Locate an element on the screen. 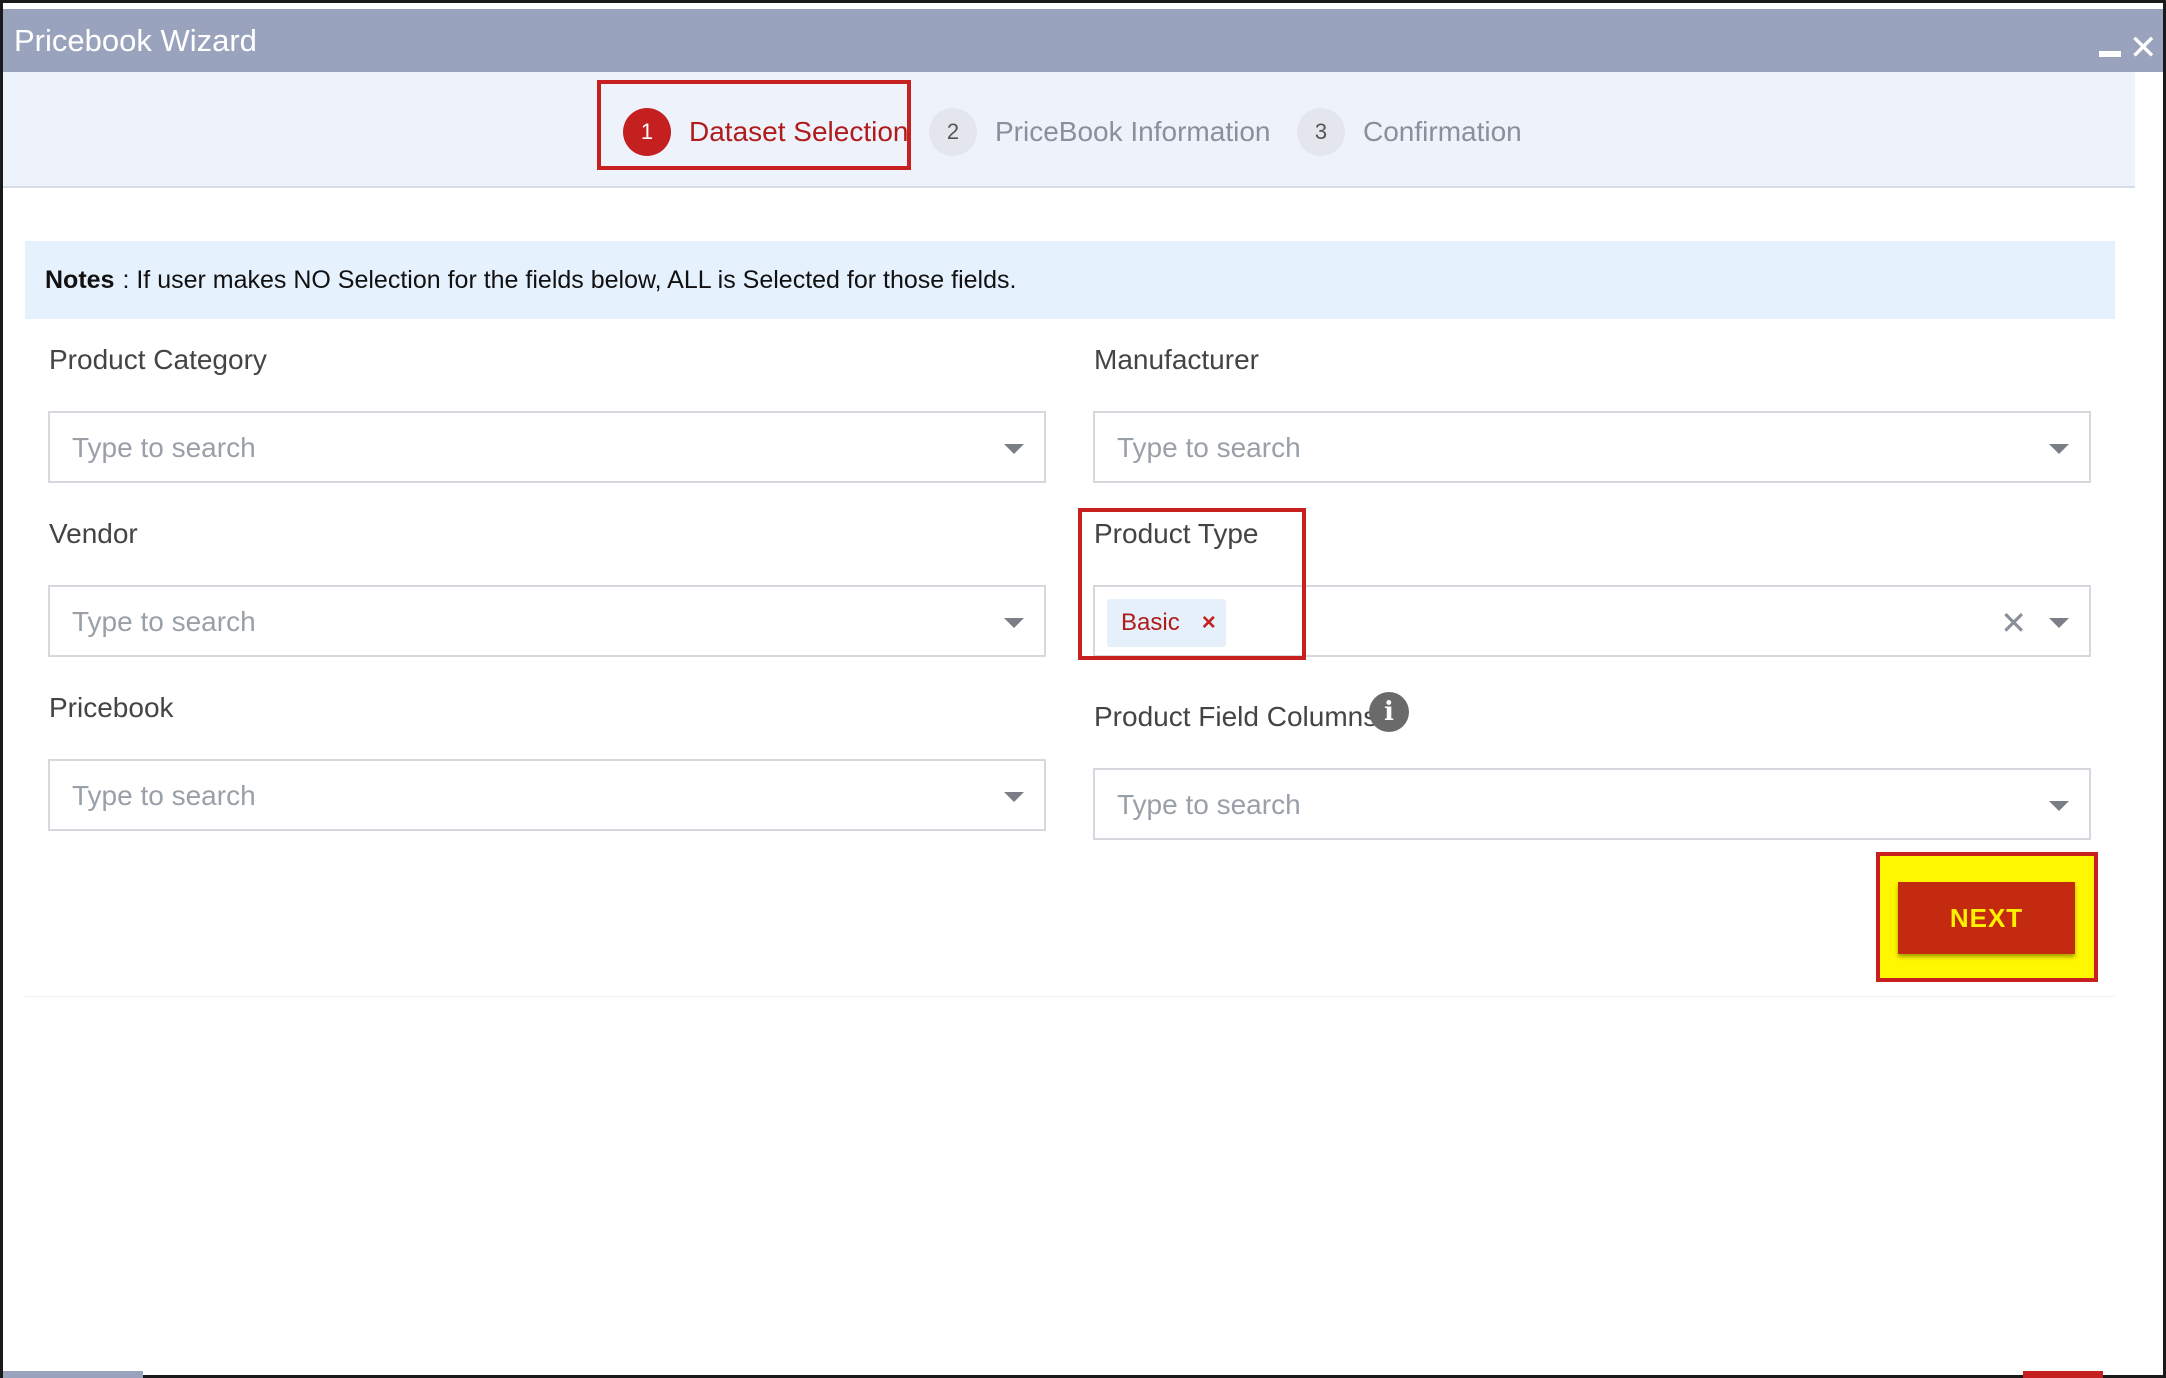 The image size is (2166, 1378). step-number: 2 is located at coordinates (953, 132).